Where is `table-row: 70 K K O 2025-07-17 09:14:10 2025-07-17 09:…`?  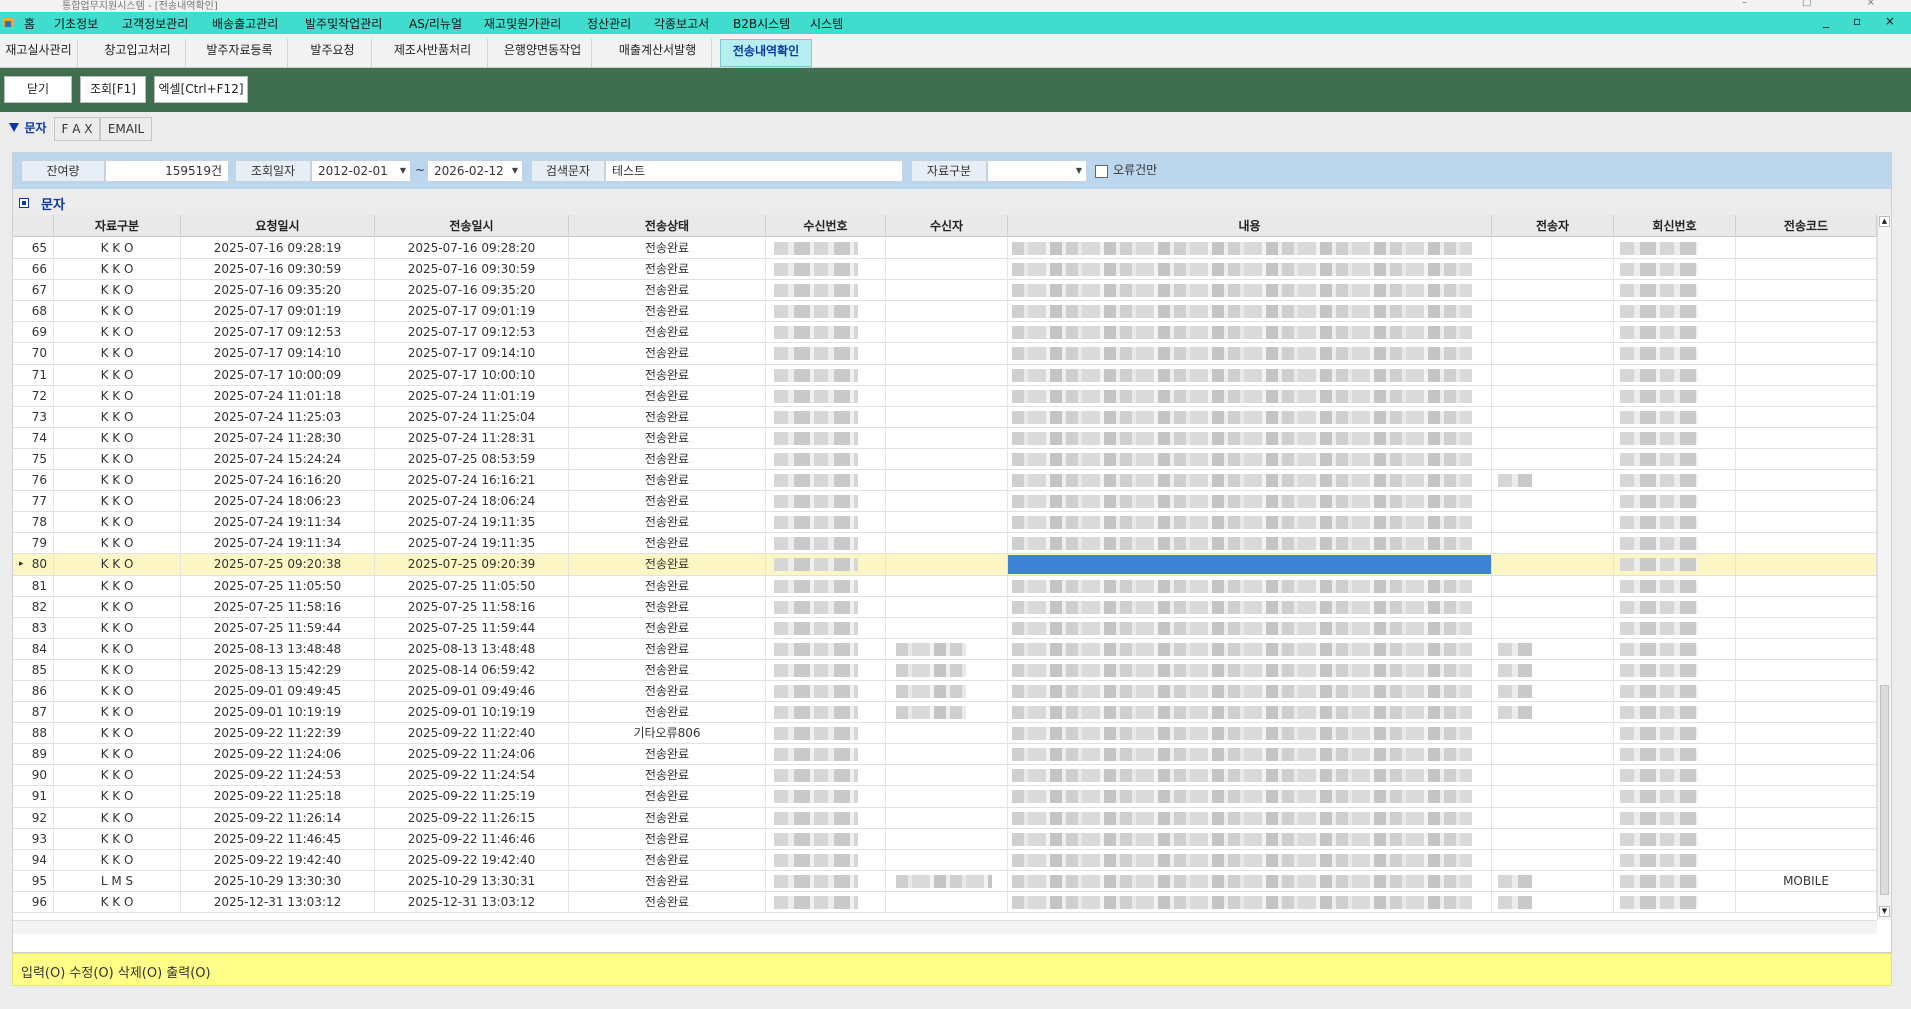 table-row: 70 K K O 2025-07-17 09:14:10 2025-07-17 09:… is located at coordinates (945, 354).